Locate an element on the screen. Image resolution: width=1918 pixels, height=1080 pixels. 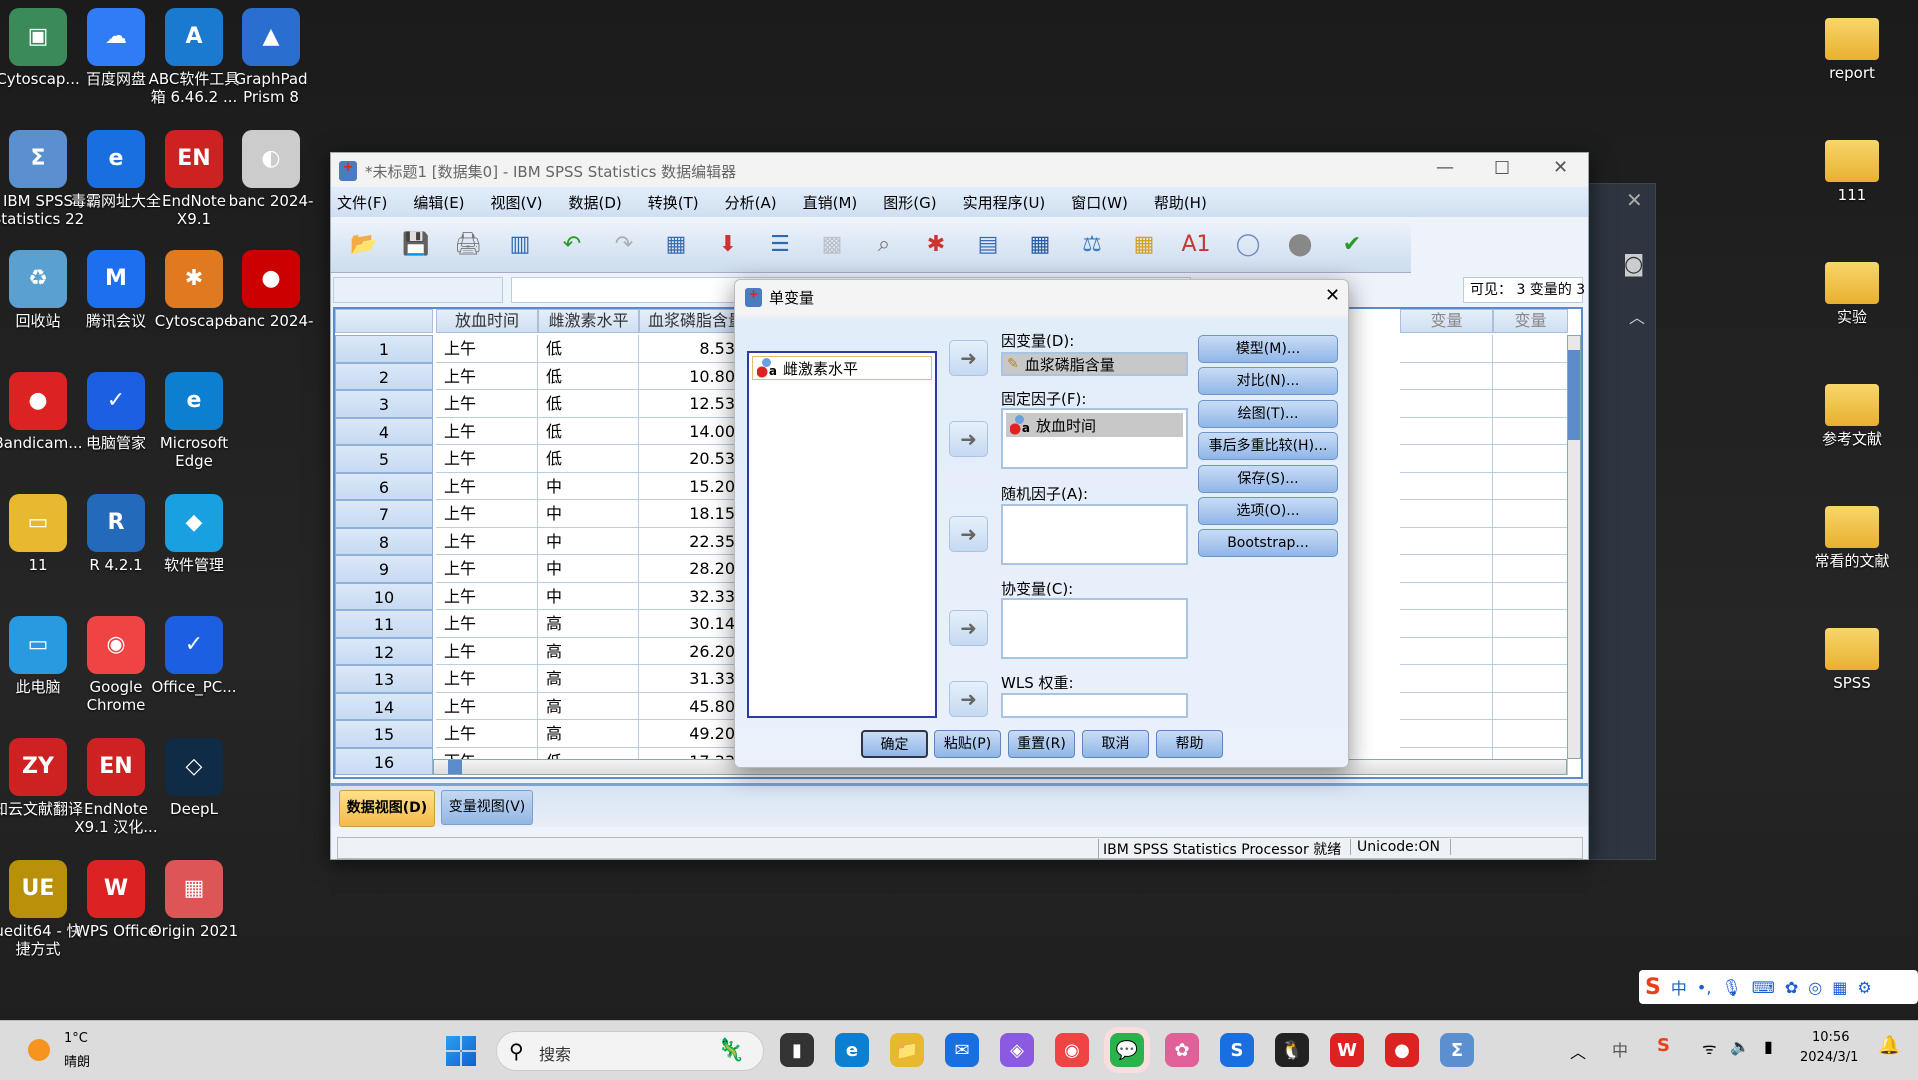
desktop-folder: 111 is located at coordinates (1852, 168).